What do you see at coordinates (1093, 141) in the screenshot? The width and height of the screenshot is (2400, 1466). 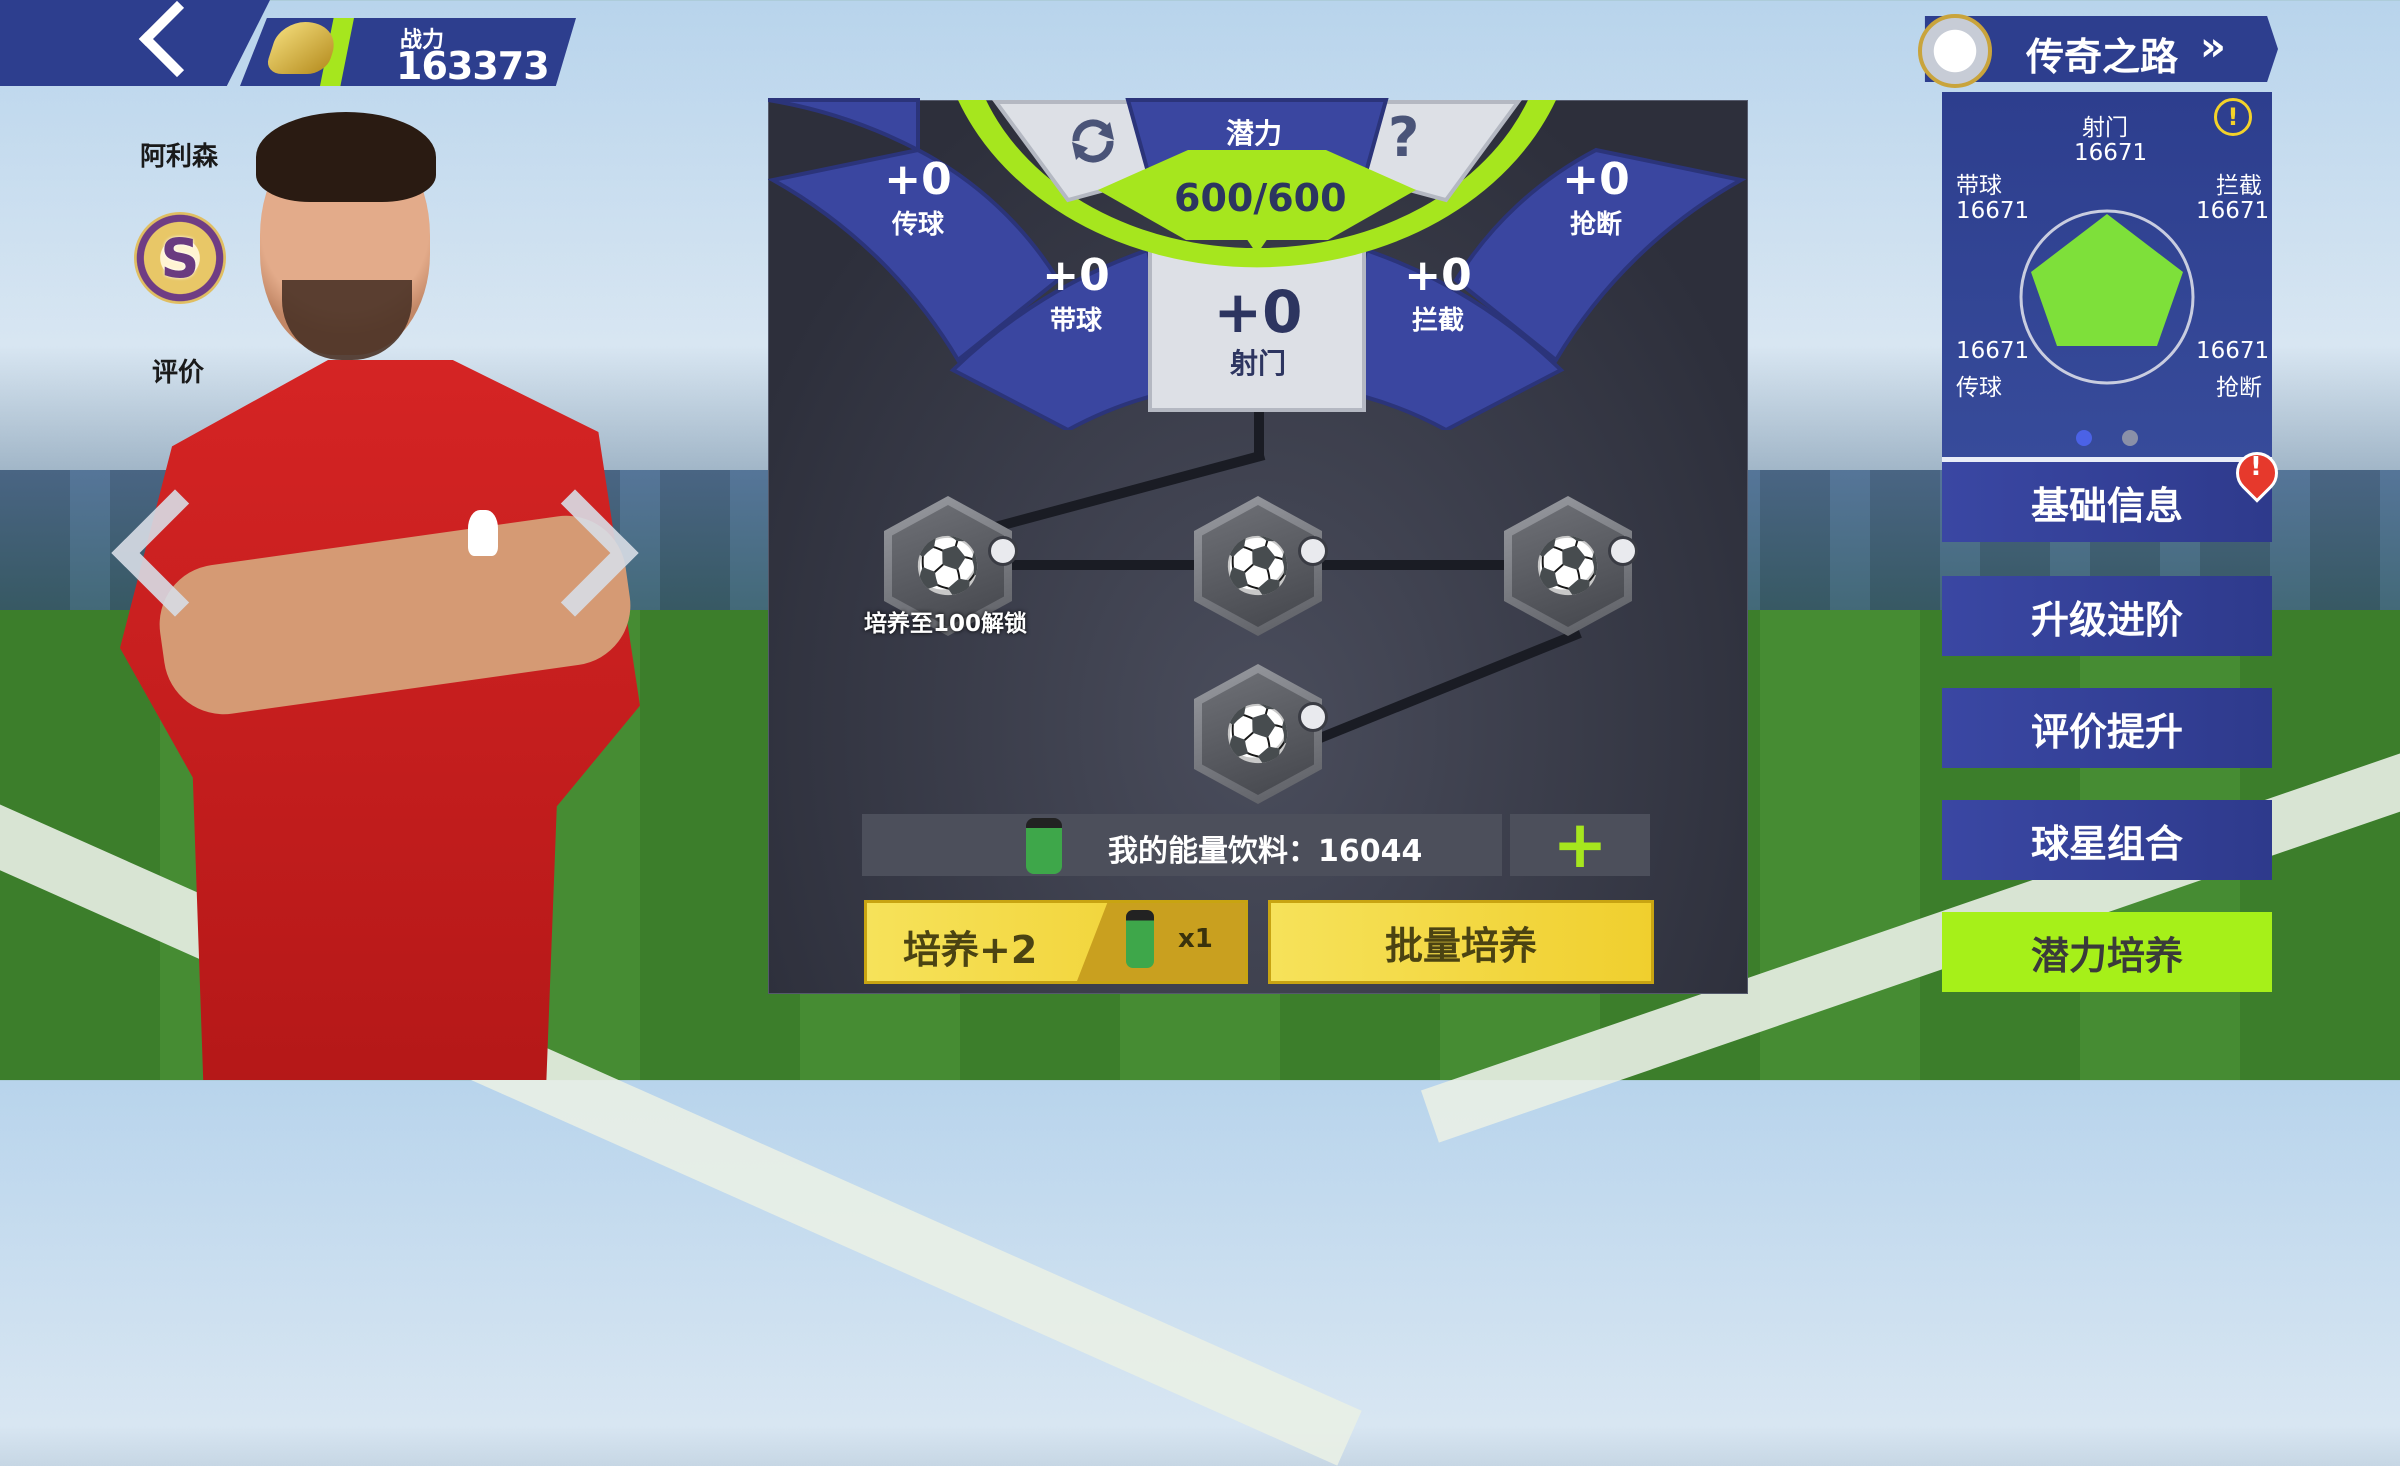 I see `reset-icon` at bounding box center [1093, 141].